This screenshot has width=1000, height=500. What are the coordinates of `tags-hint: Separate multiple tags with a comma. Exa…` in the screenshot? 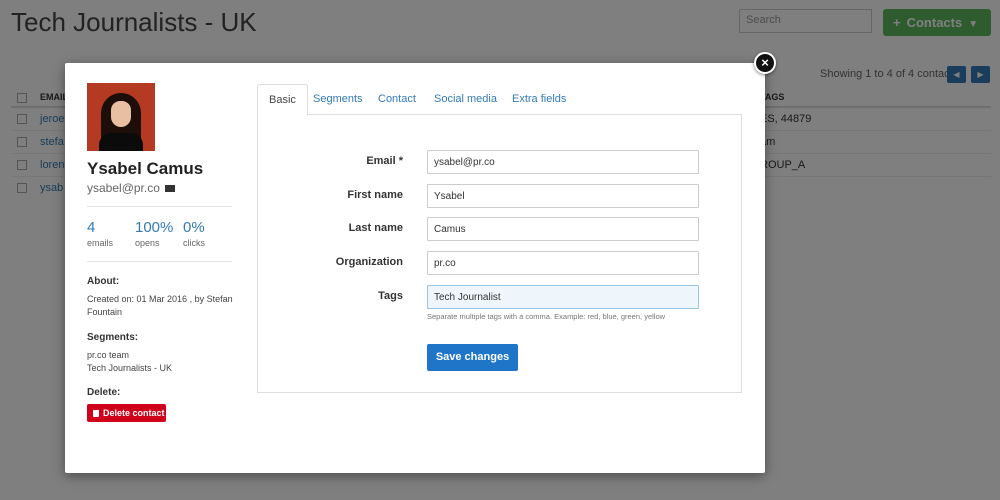 It's located at (546, 316).